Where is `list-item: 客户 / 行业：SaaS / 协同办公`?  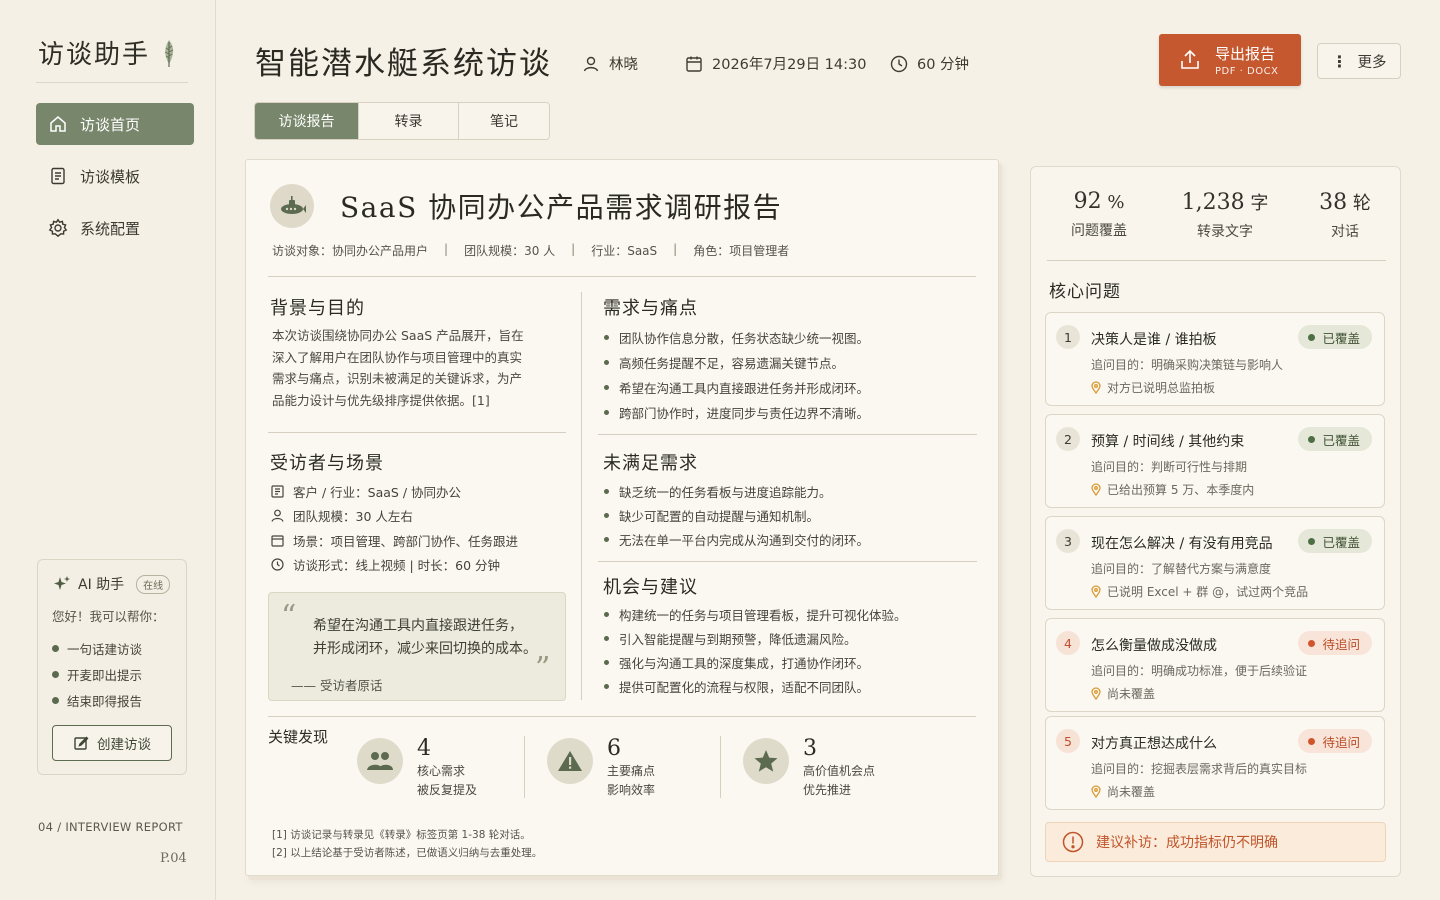
list-item: 客户 / 行业：SaaS / 协同办公 is located at coordinates (394, 491).